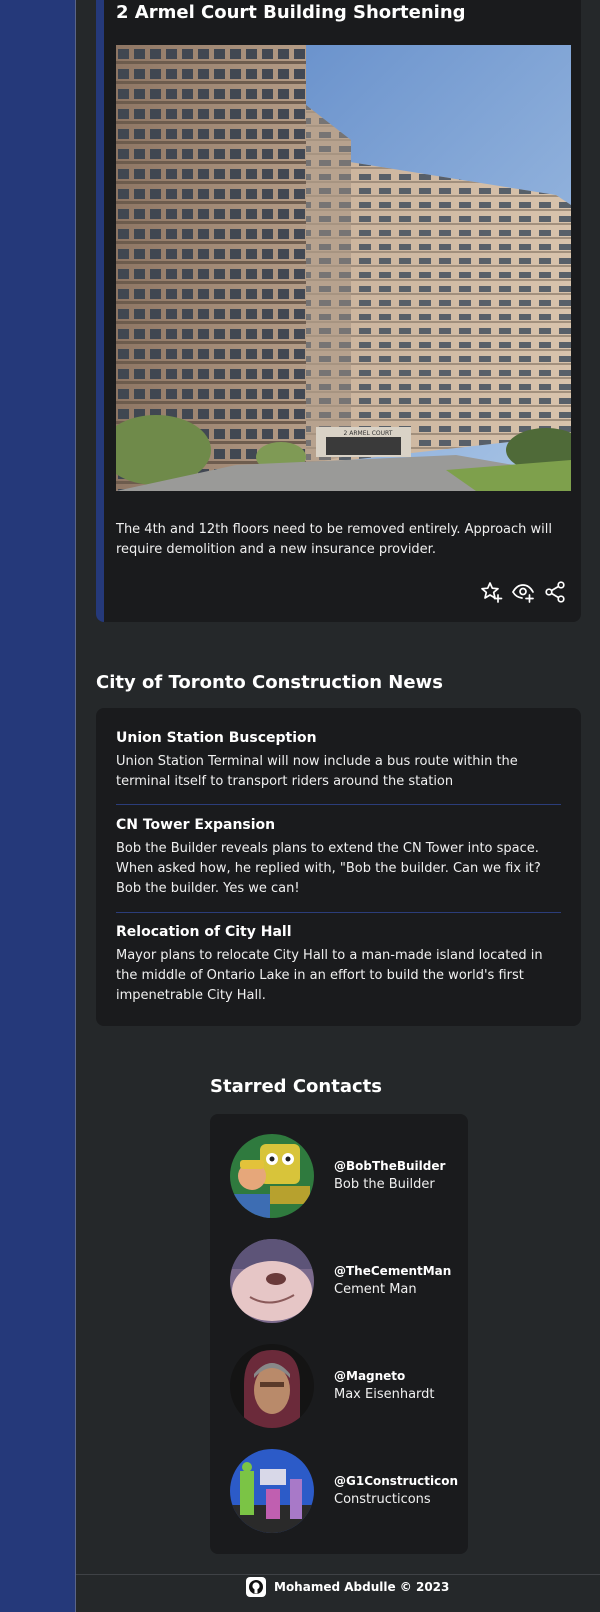 The width and height of the screenshot is (600, 1612). What do you see at coordinates (384, 1184) in the screenshot?
I see `contact-name: Bob the Builder` at bounding box center [384, 1184].